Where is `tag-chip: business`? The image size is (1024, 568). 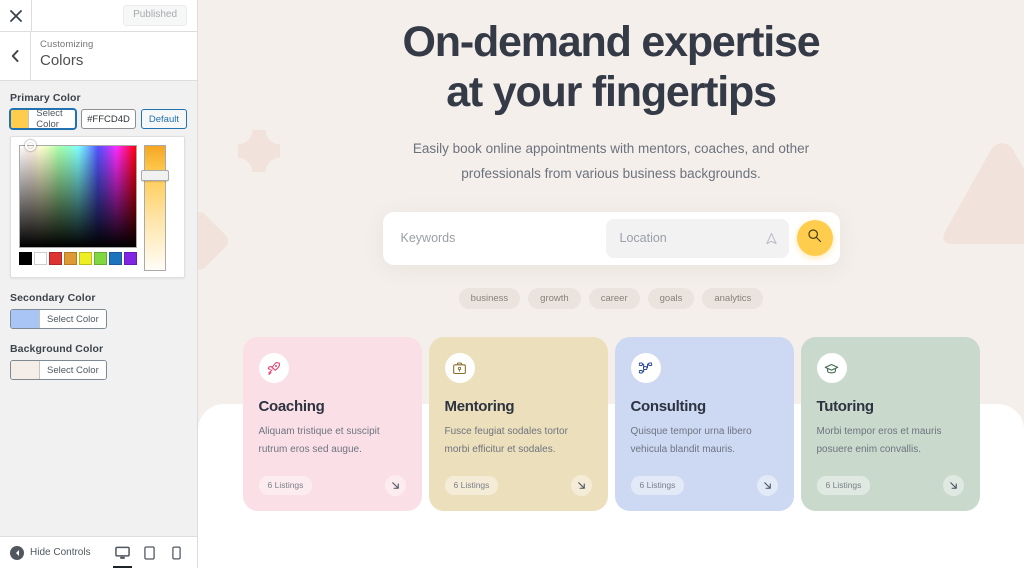
tag-chip: business is located at coordinates (489, 298).